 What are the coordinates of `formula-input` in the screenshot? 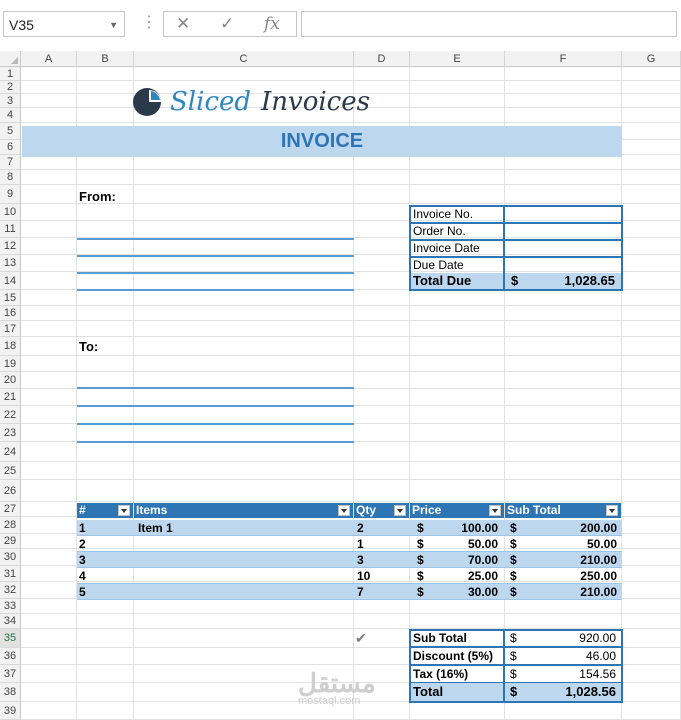 It's located at (489, 24).